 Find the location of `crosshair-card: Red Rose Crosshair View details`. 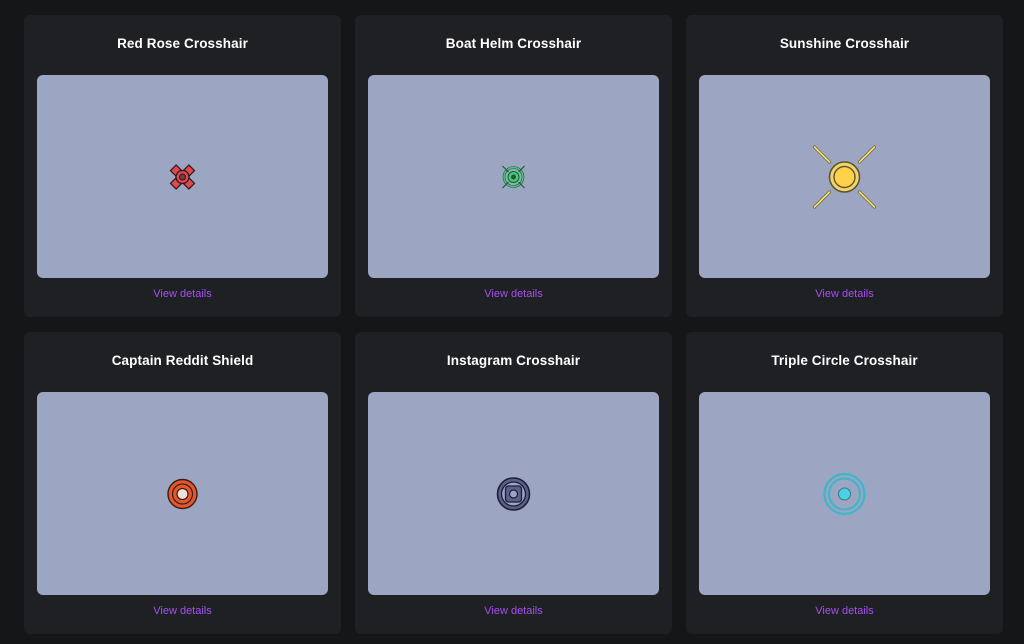

crosshair-card: Red Rose Crosshair View details is located at coordinates (182, 166).